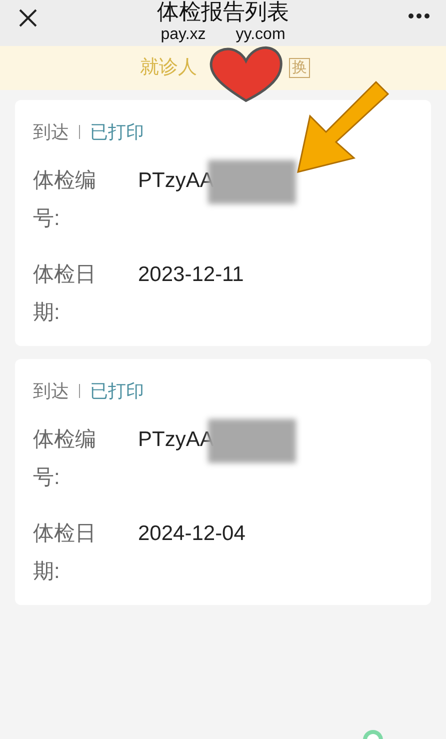 The width and height of the screenshot is (446, 739). Describe the element at coordinates (168, 68) in the screenshot. I see `patient-label: 就诊人` at that location.